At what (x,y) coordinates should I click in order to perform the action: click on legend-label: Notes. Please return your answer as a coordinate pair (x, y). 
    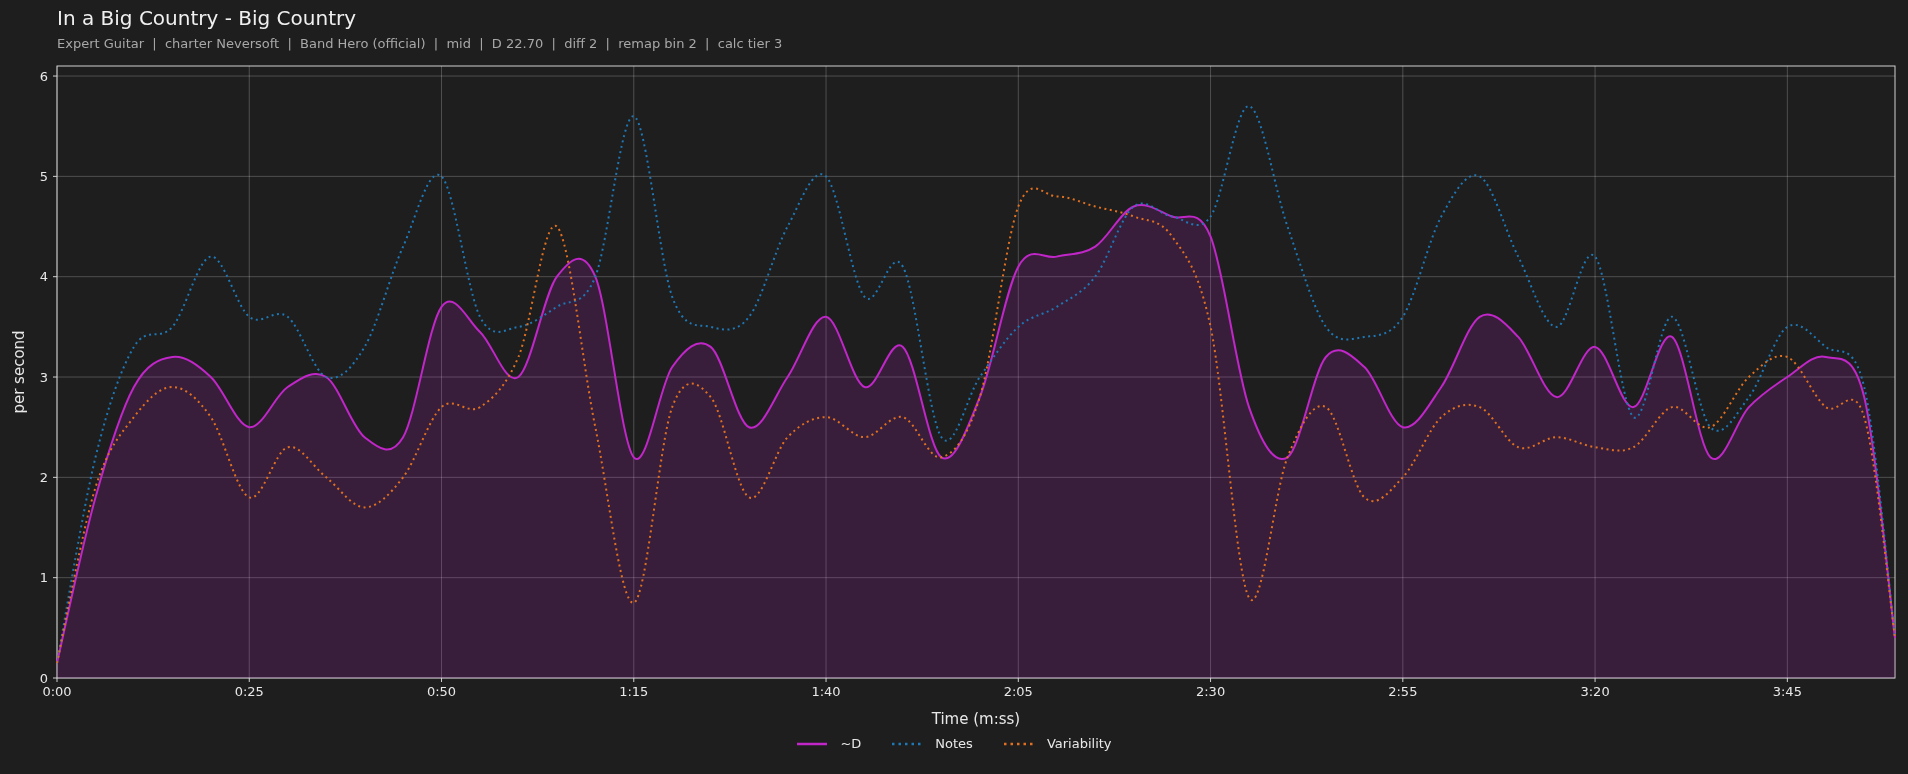
    Looking at the image, I should click on (954, 743).